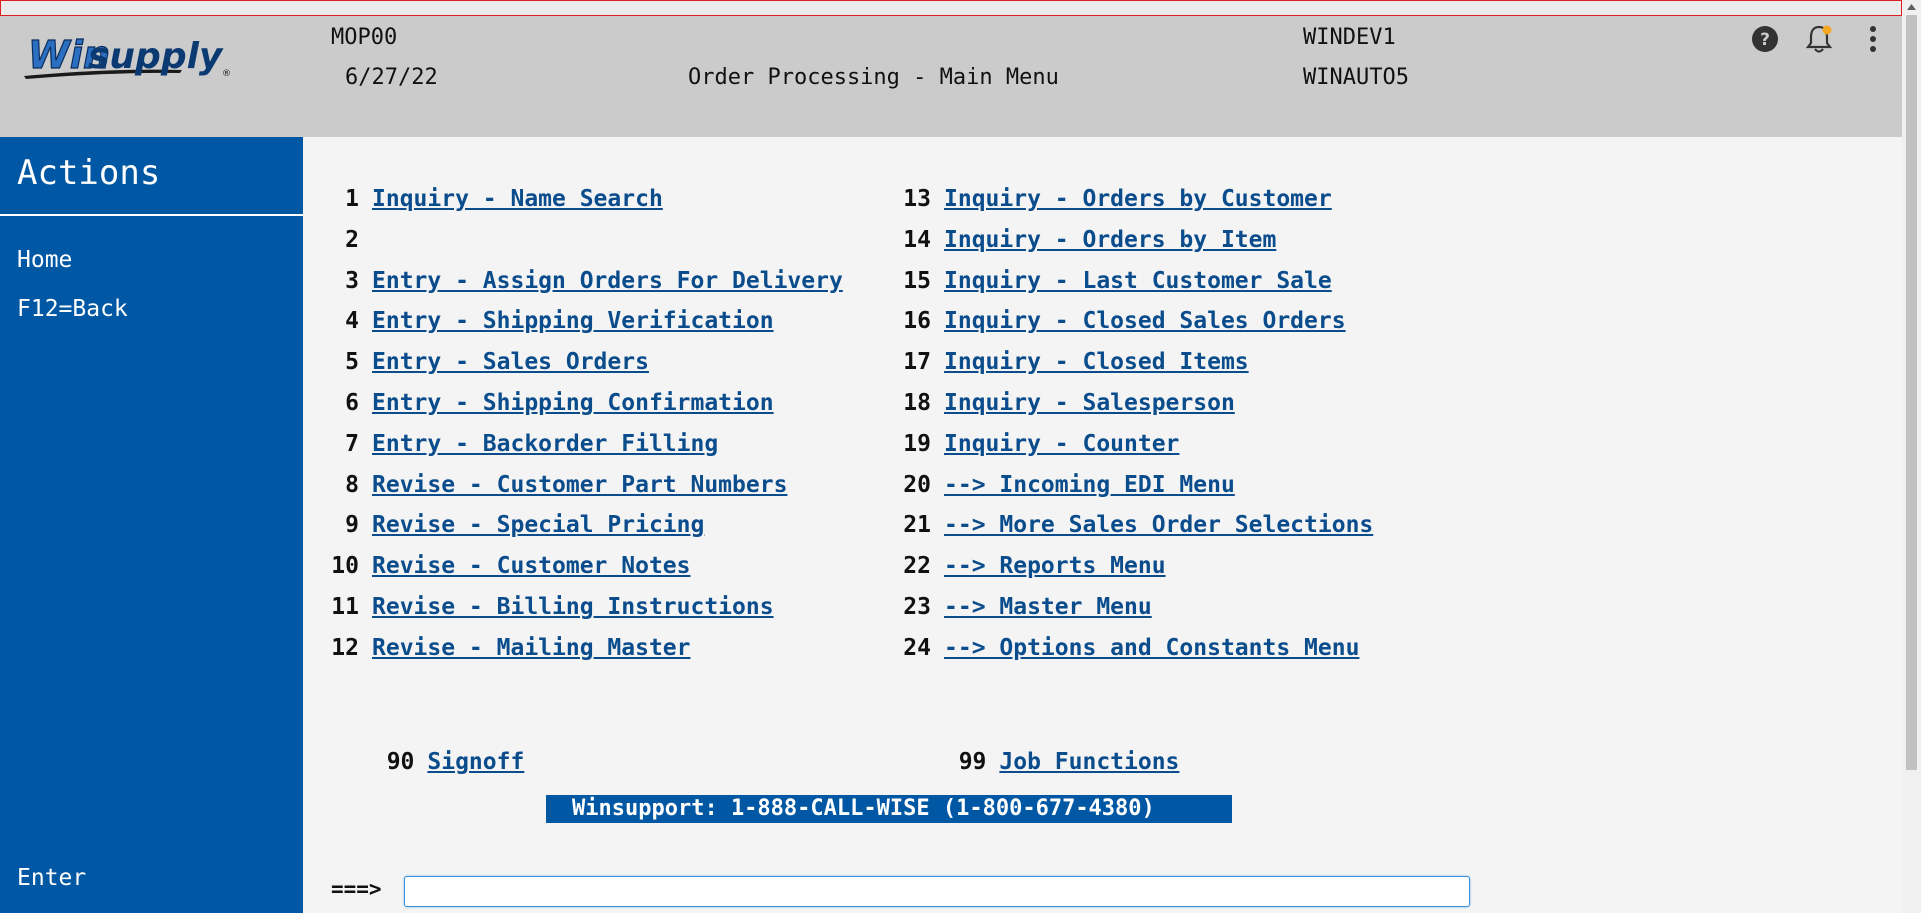 The width and height of the screenshot is (1921, 913). I want to click on vertical-scrollbar, so click(1911, 456).